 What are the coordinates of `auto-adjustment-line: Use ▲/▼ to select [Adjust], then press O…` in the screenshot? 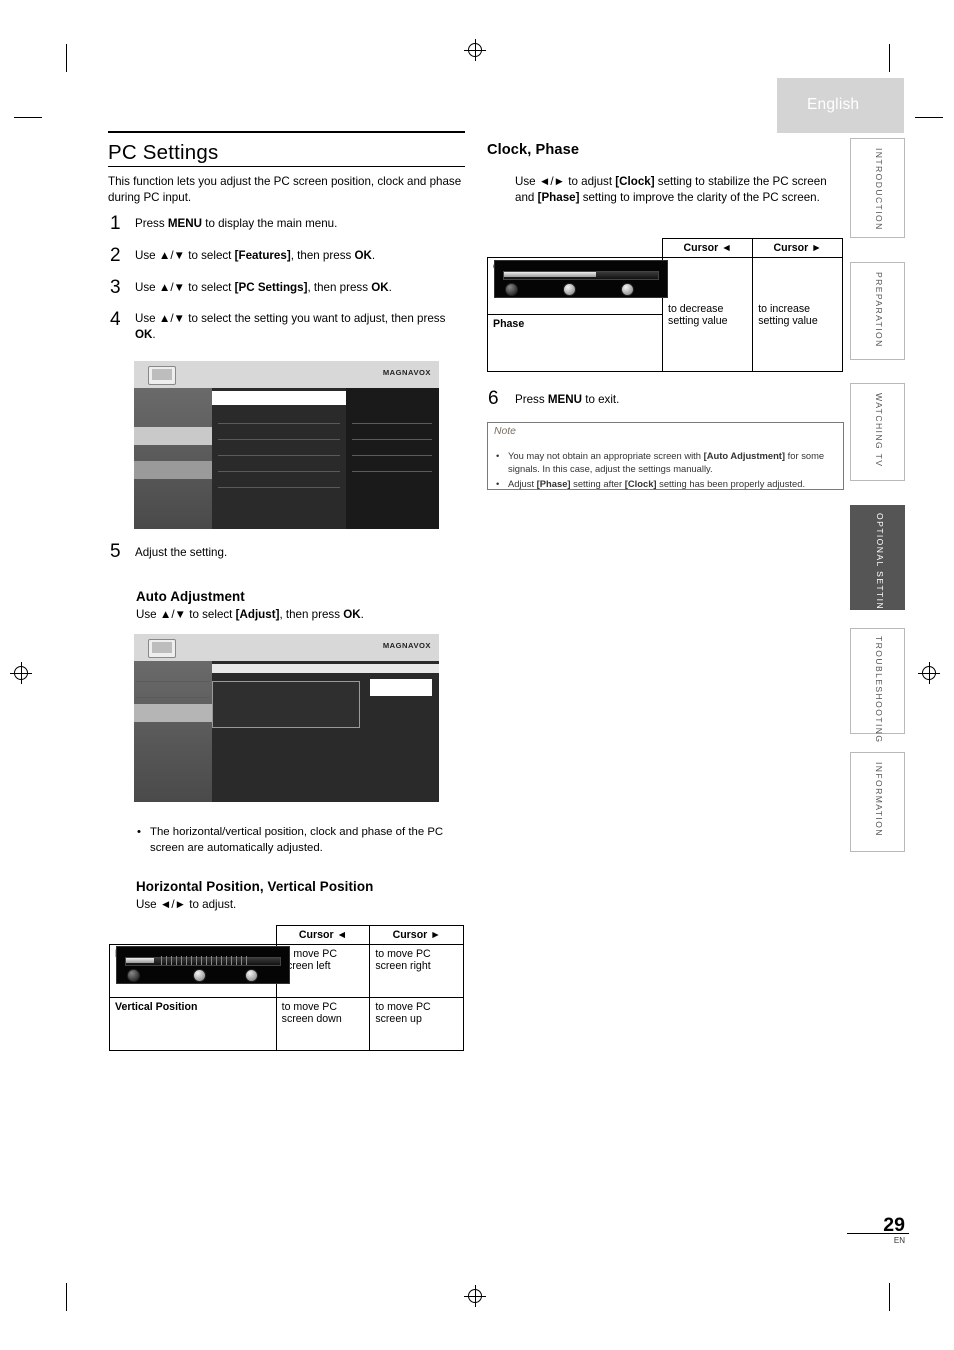 It's located at (250, 614).